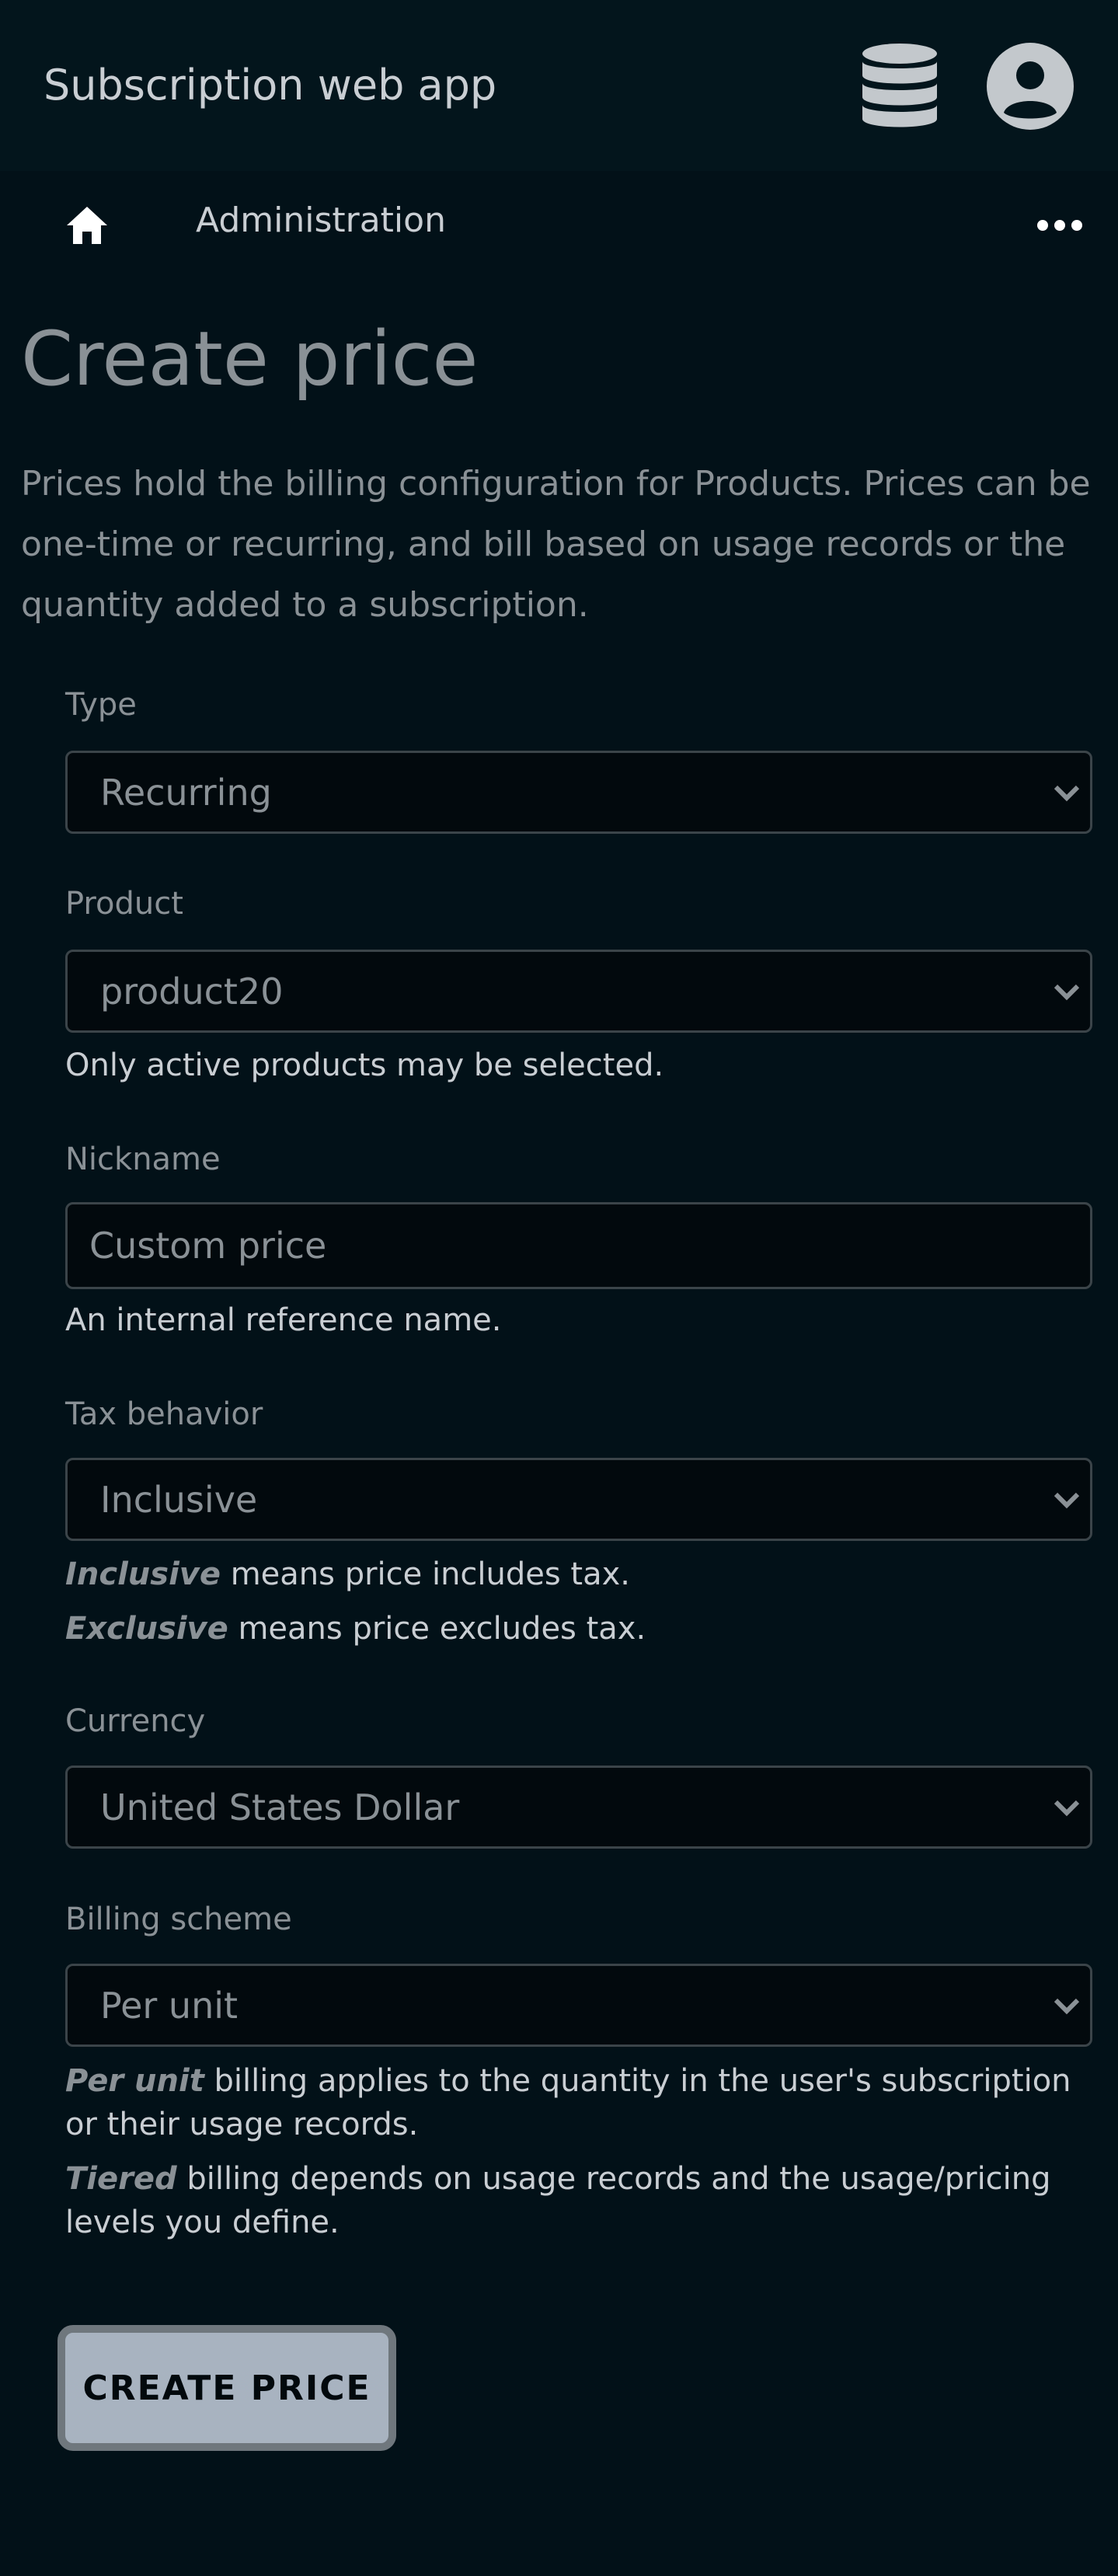  What do you see at coordinates (578, 2005) in the screenshot?
I see `billing-scheme-select: Per unit` at bounding box center [578, 2005].